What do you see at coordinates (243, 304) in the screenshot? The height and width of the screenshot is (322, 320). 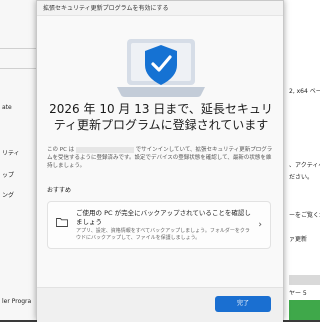 I see `done-button: 完了` at bounding box center [243, 304].